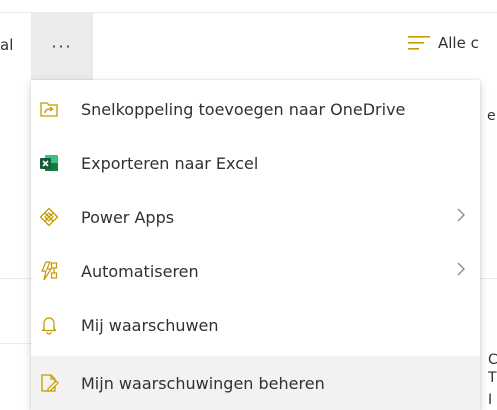 The image size is (497, 410). Describe the element at coordinates (255, 271) in the screenshot. I see `menu-item-automate: Automatiseren` at that location.